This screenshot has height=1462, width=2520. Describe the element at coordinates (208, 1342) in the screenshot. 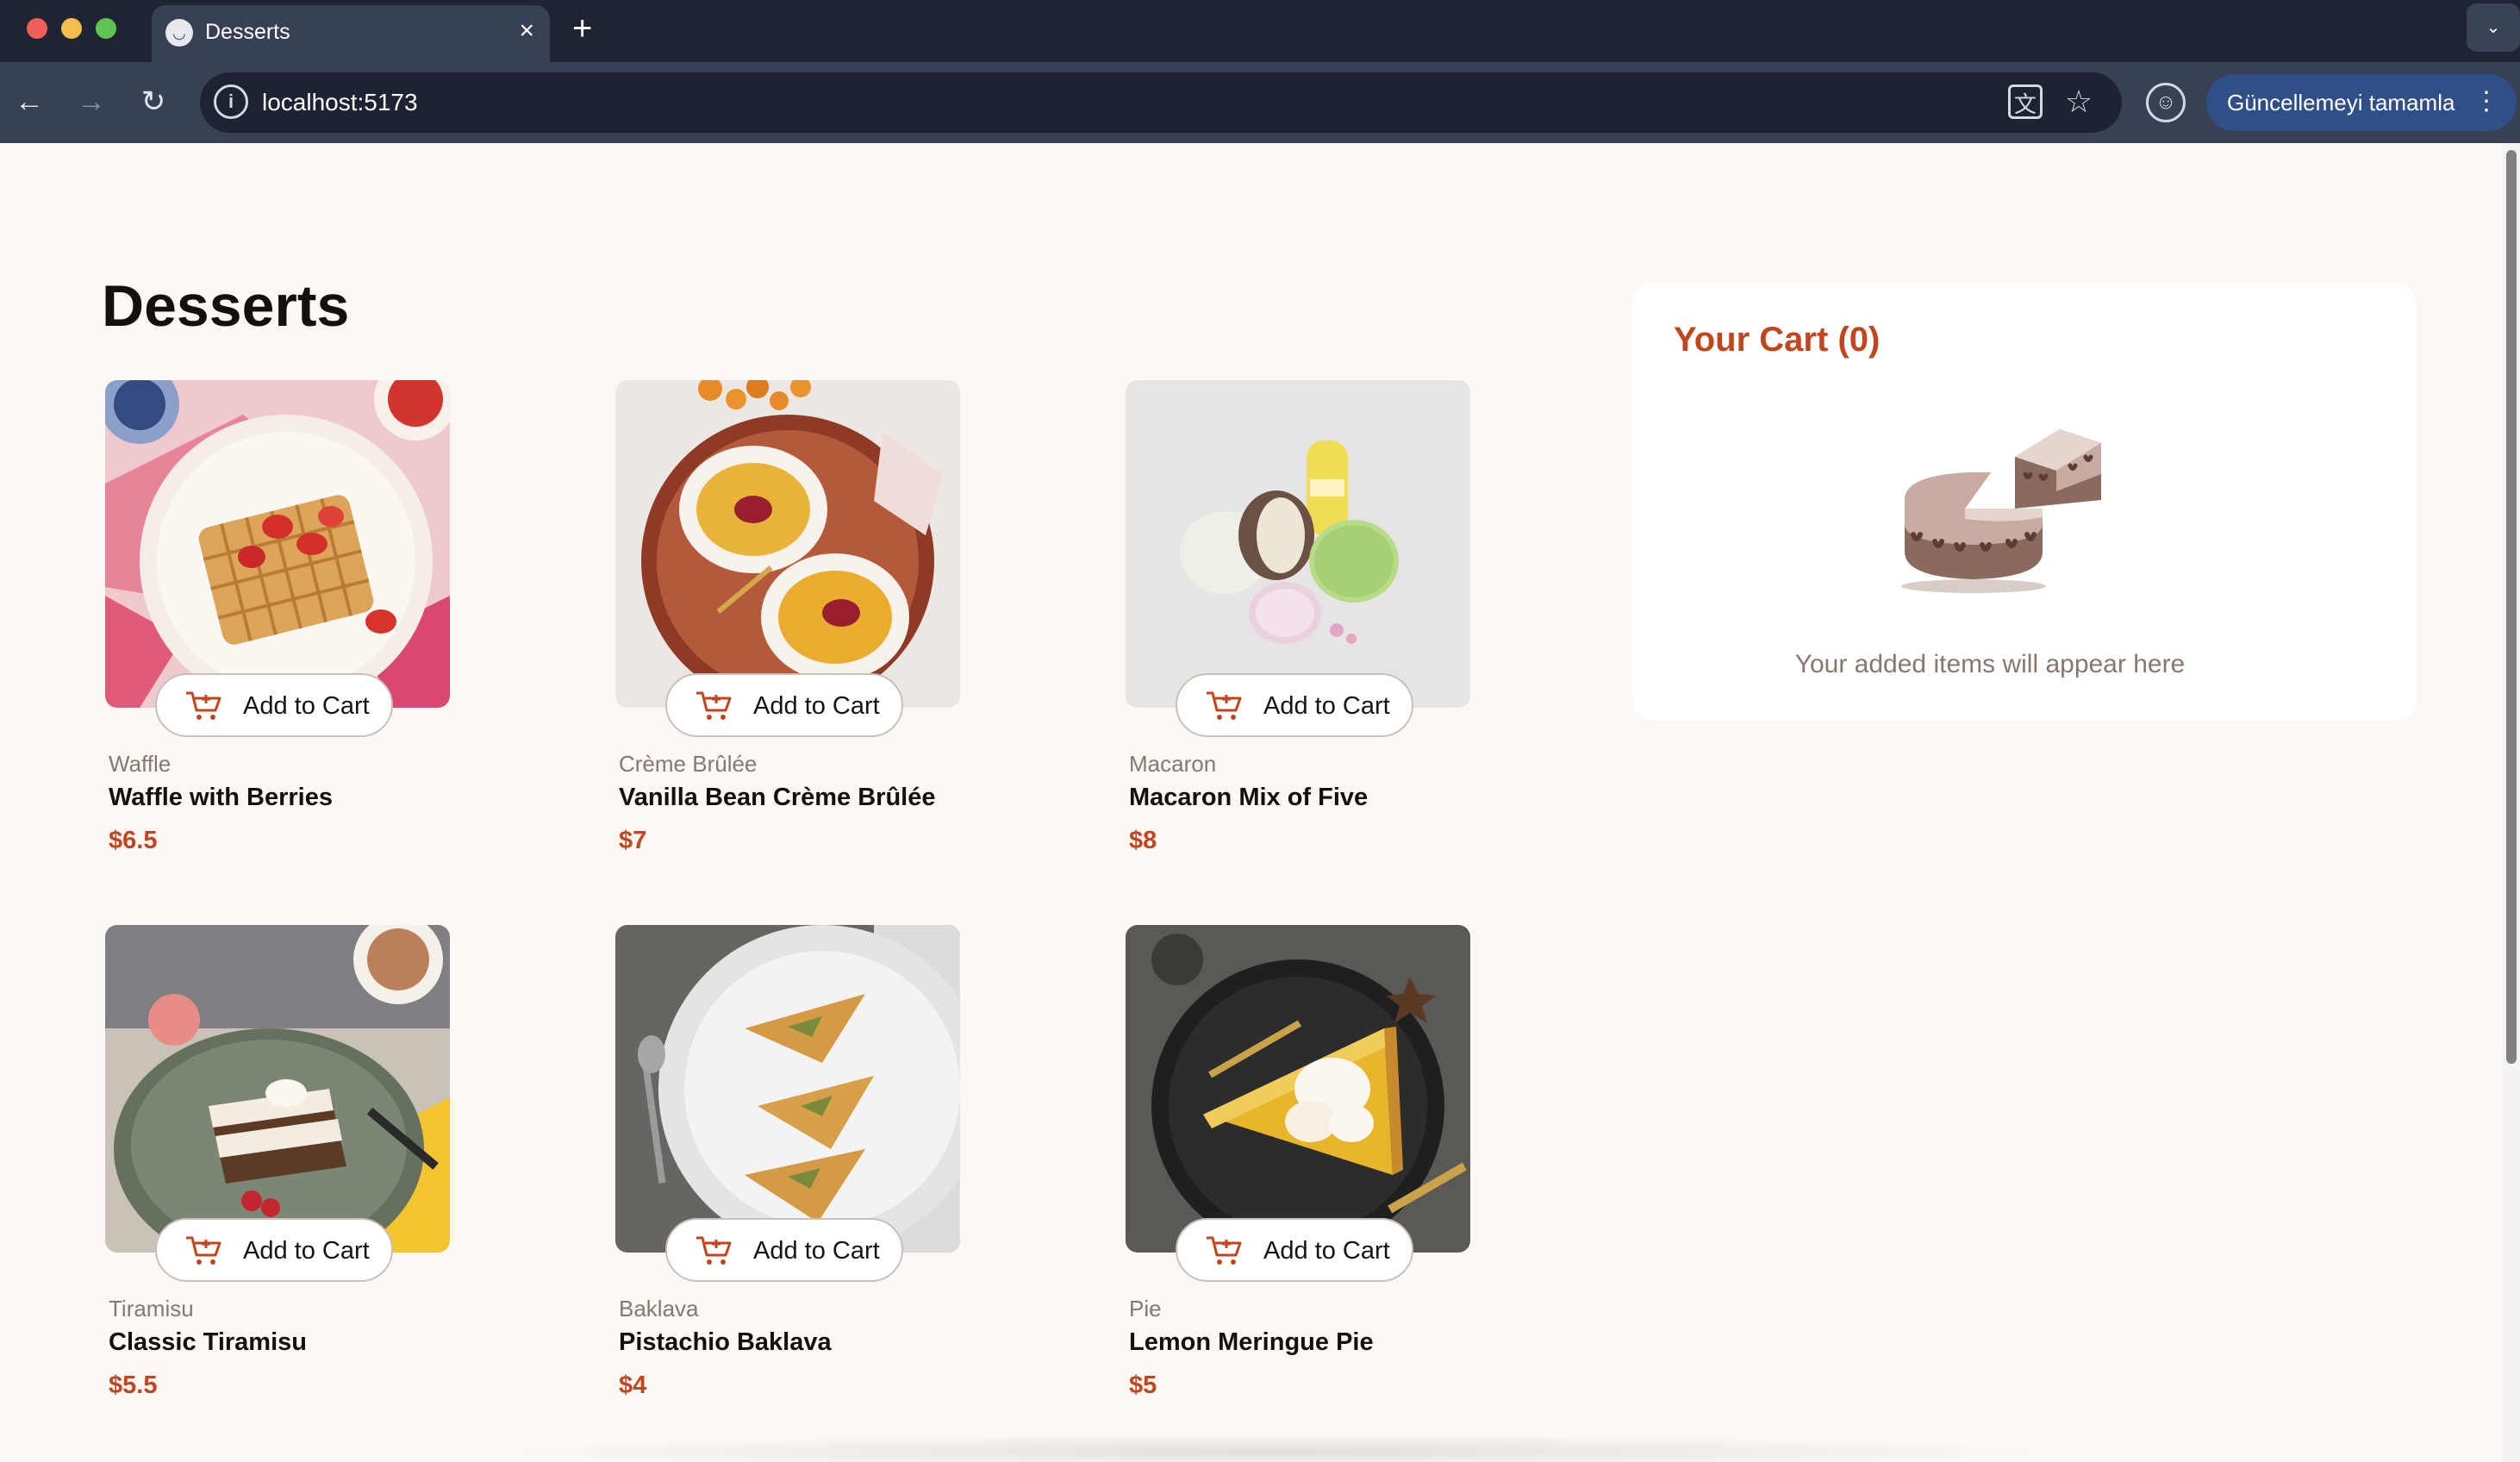

I see `product-name: Classic Tiramisu` at that location.